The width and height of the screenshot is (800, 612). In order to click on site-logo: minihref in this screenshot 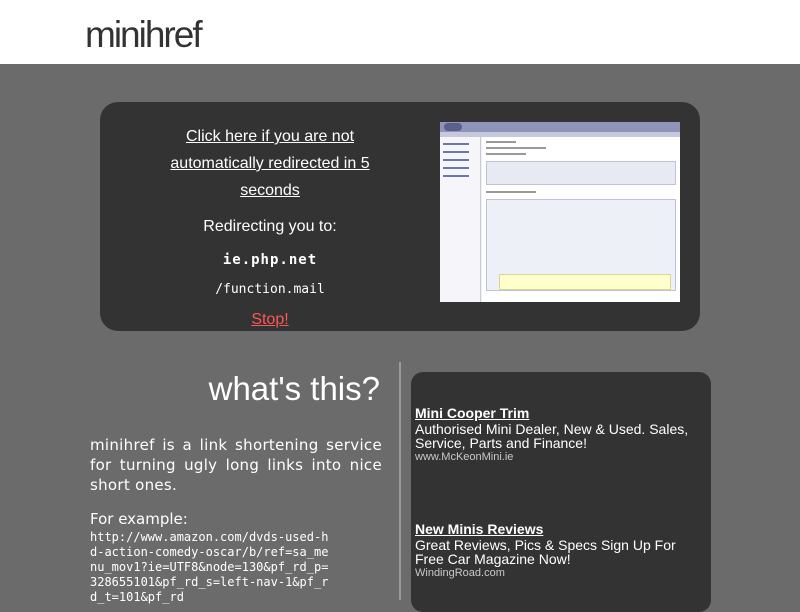, I will do `click(144, 35)`.